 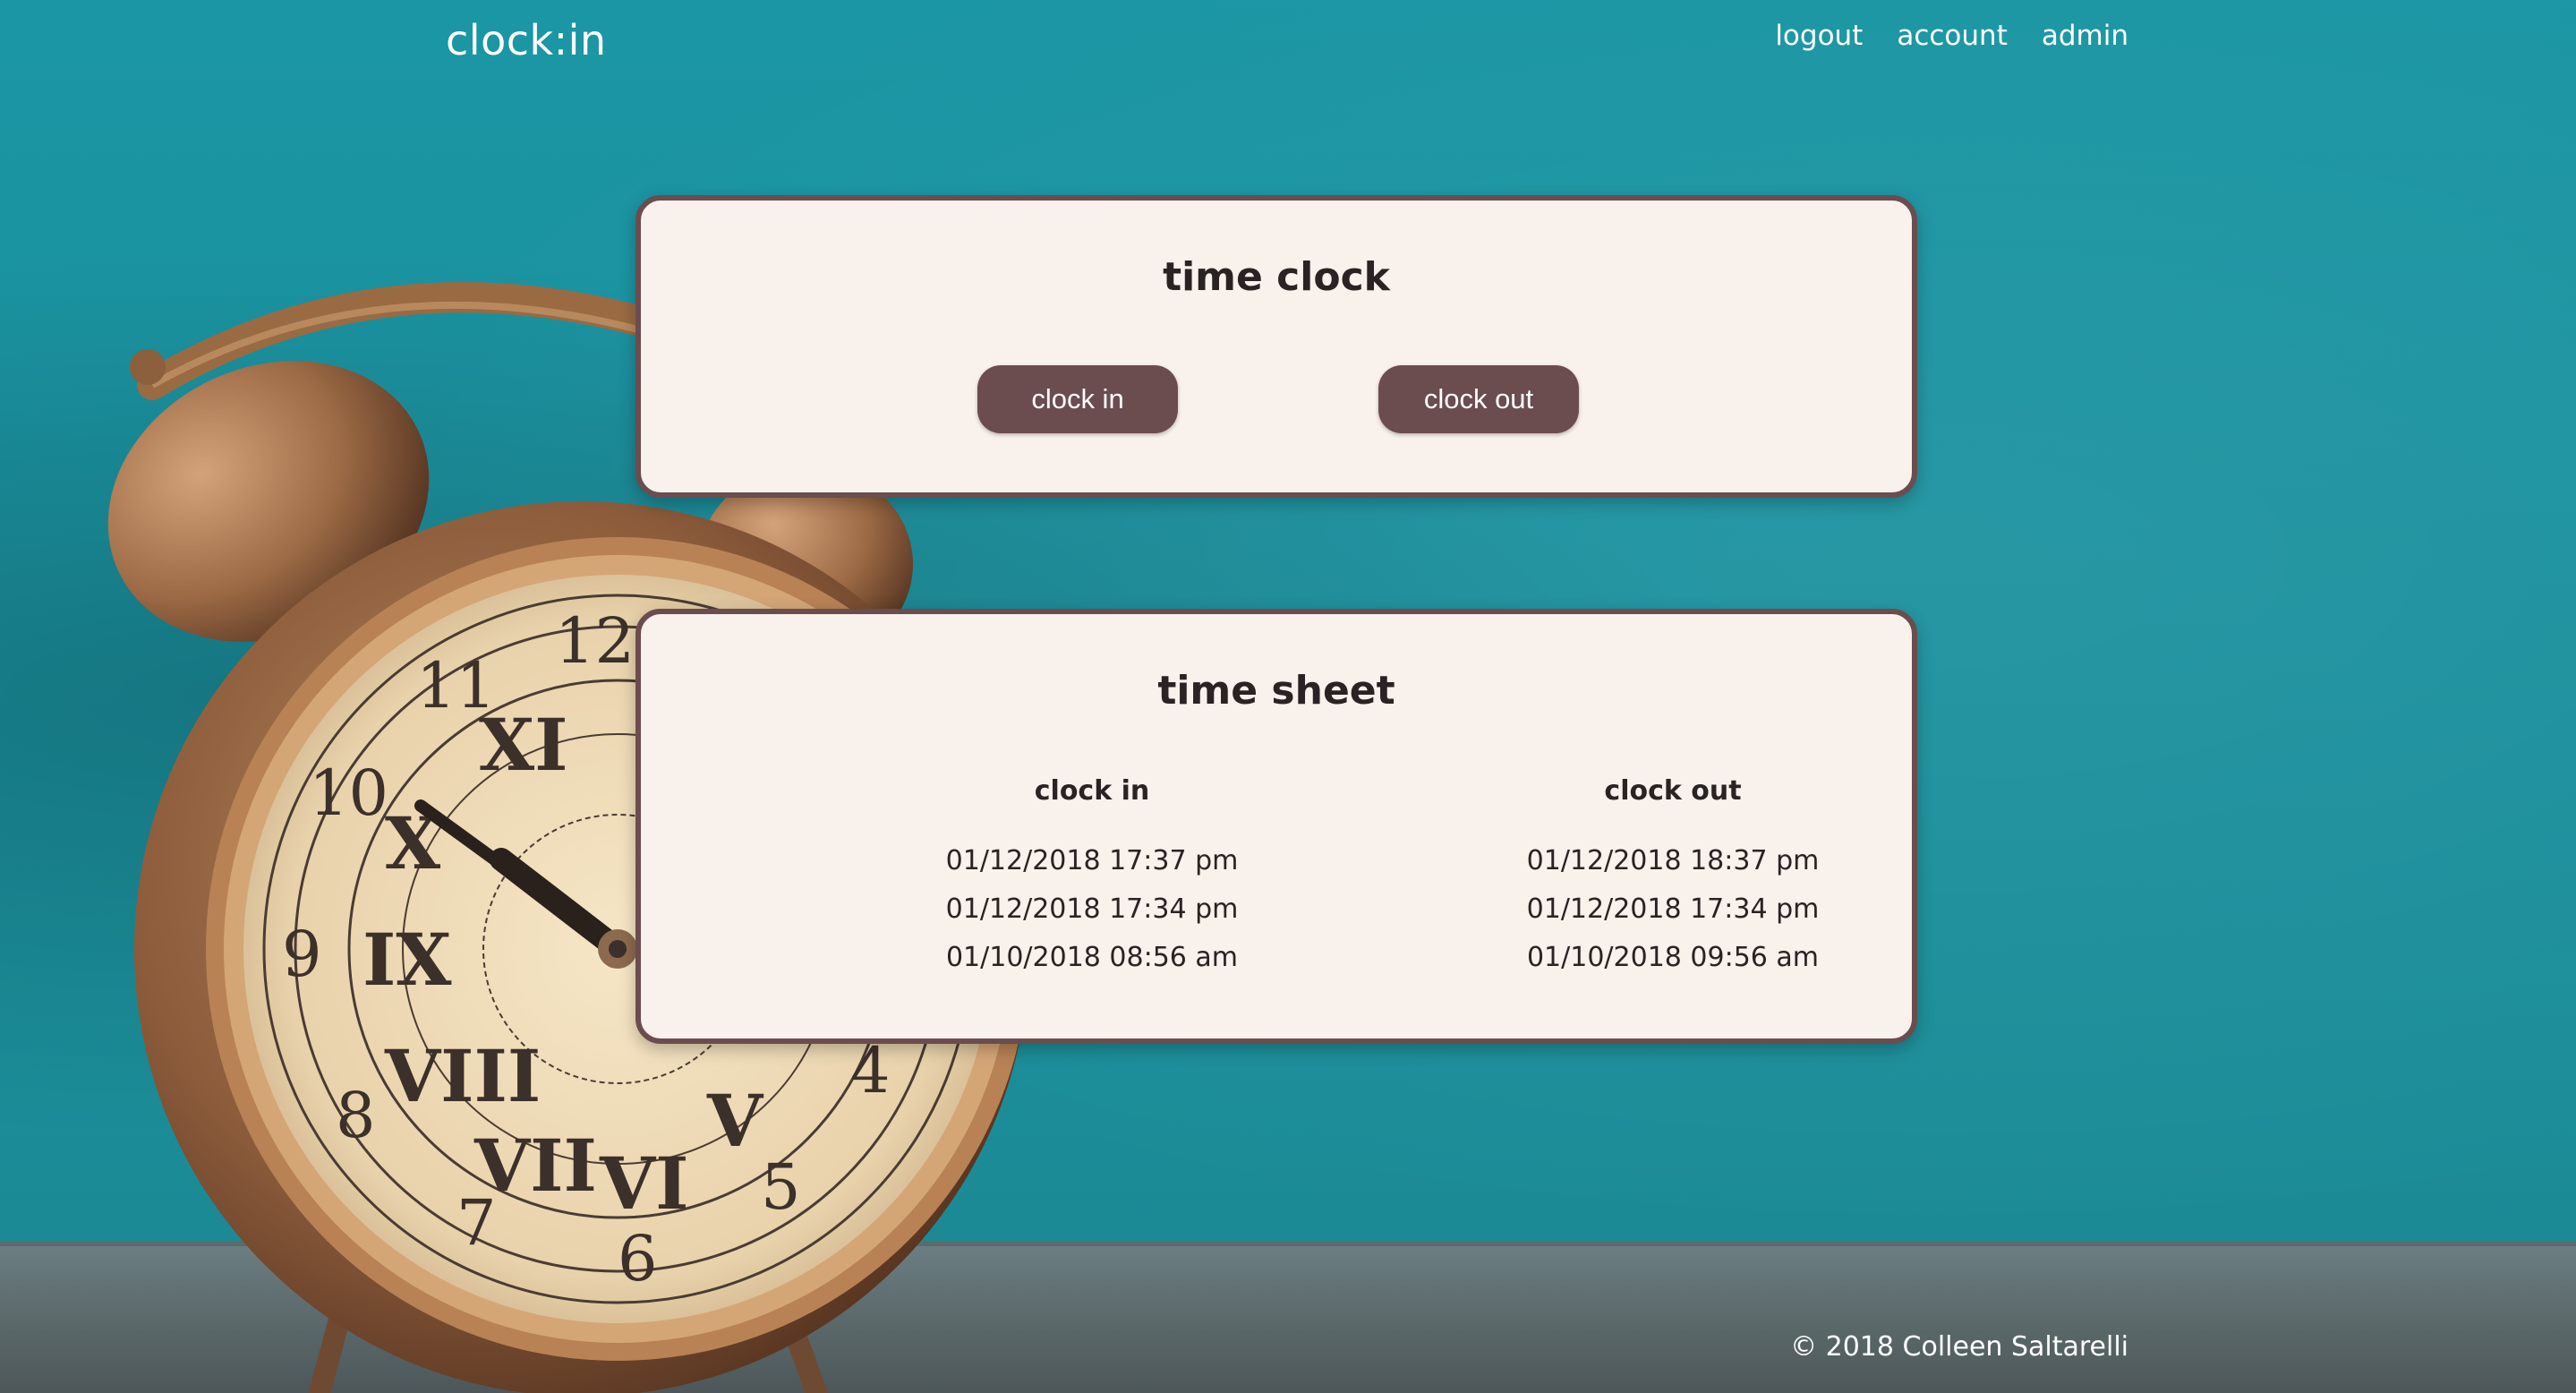 What do you see at coordinates (870, 1070) in the screenshot?
I see `svg-text: 4` at bounding box center [870, 1070].